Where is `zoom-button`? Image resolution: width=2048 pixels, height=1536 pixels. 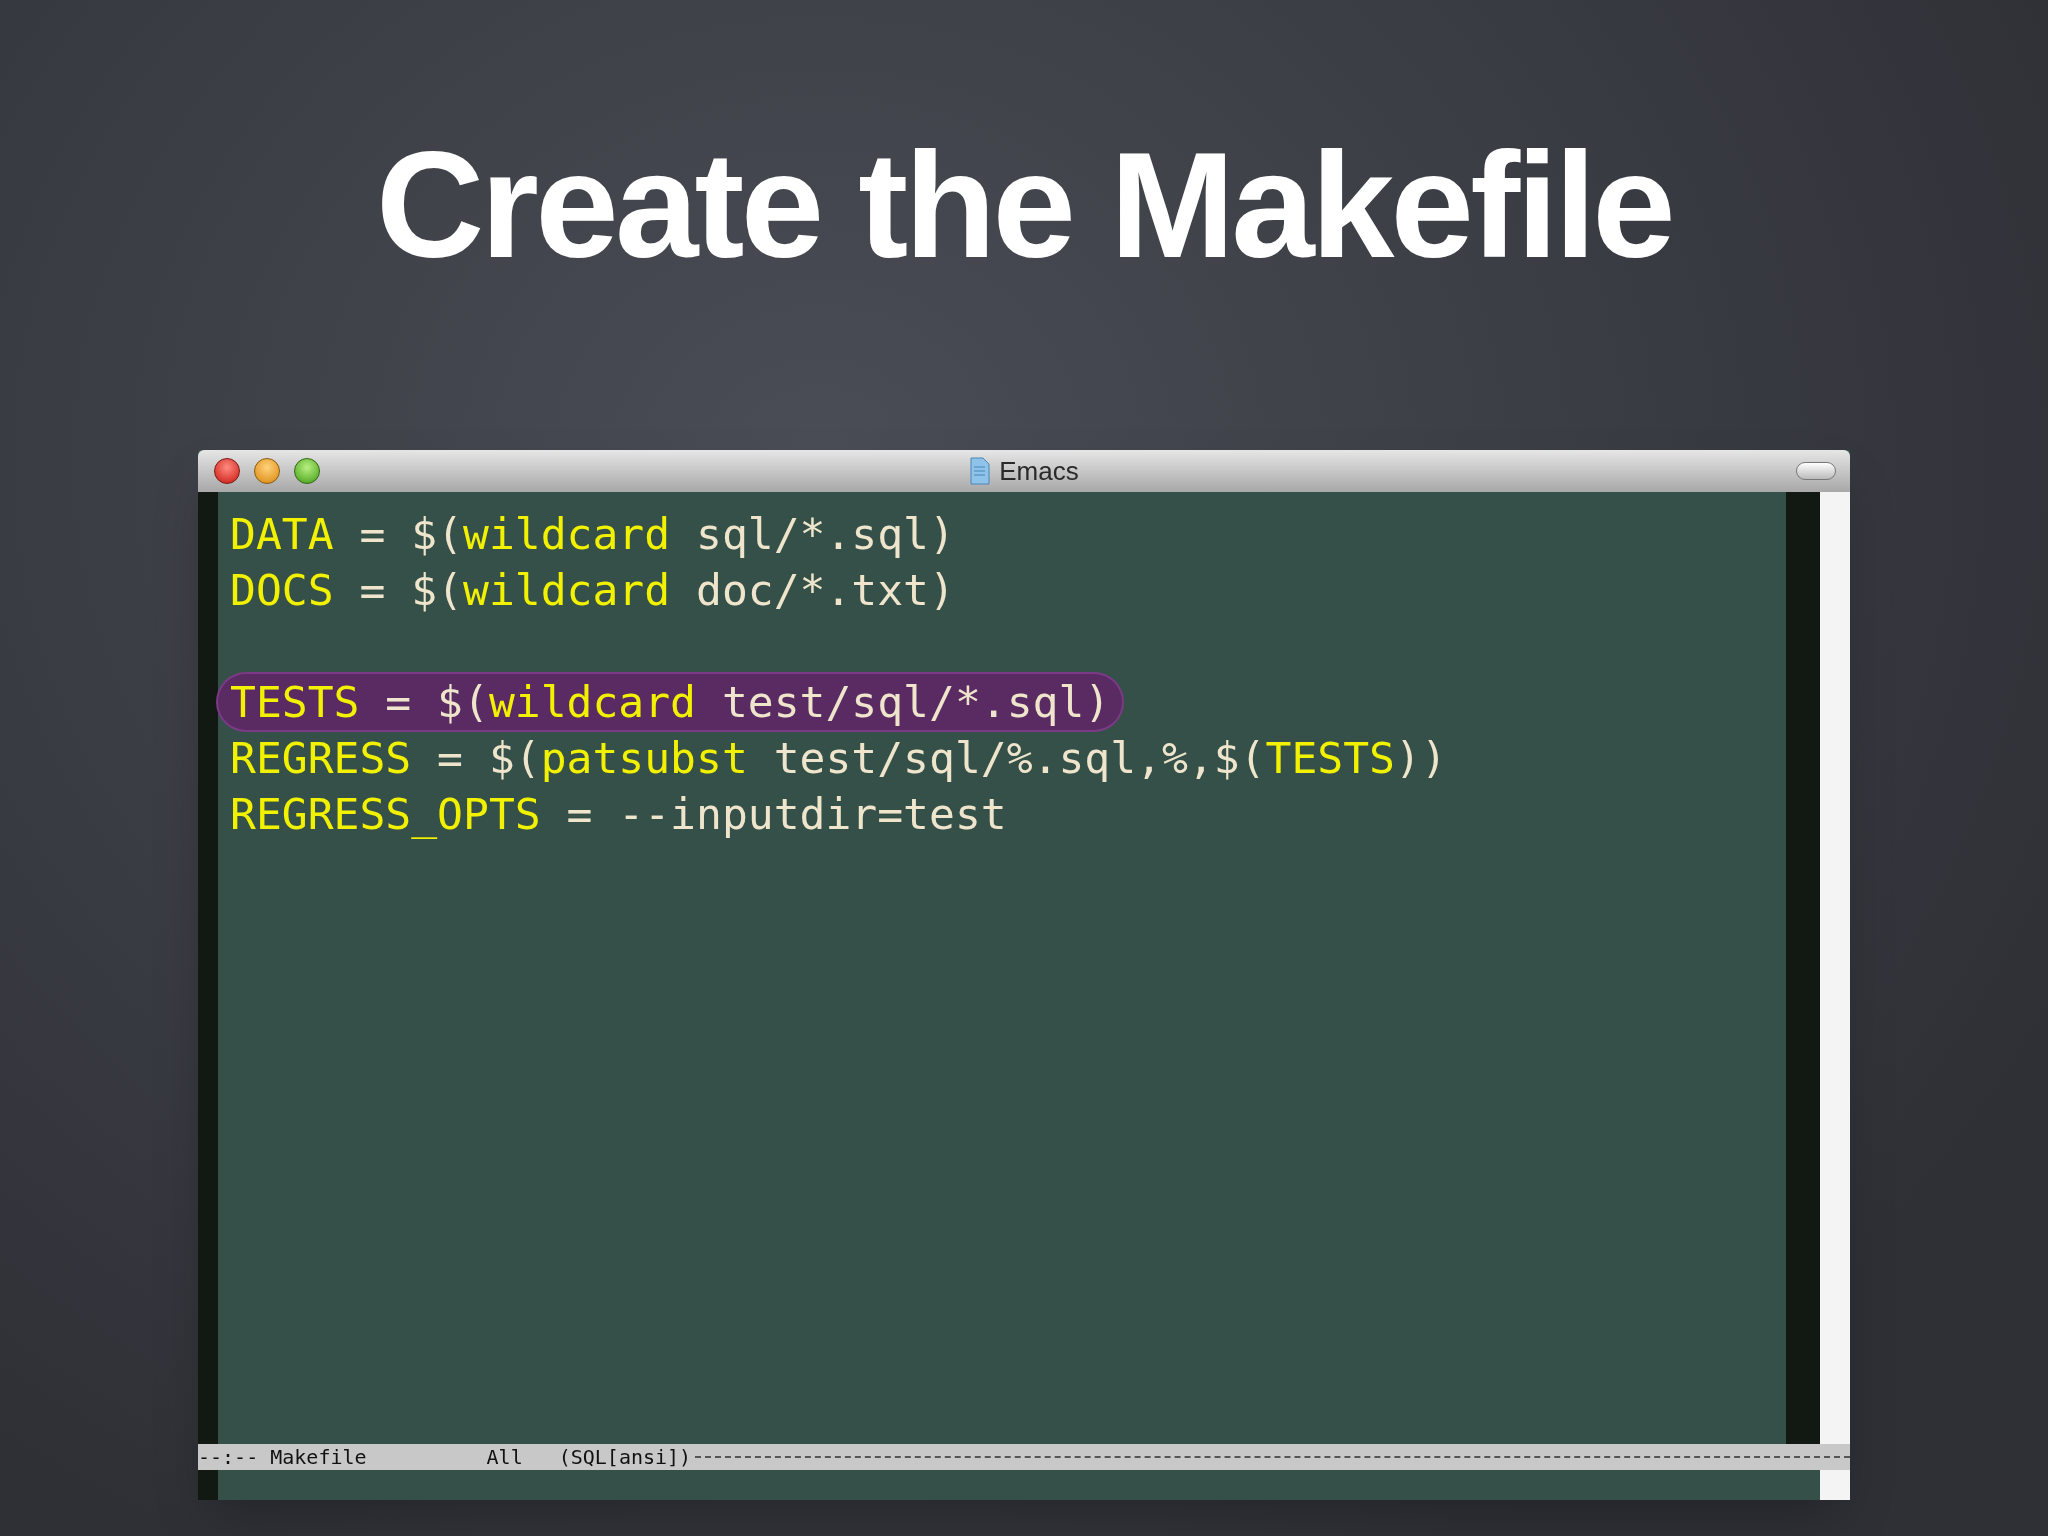 zoom-button is located at coordinates (307, 471).